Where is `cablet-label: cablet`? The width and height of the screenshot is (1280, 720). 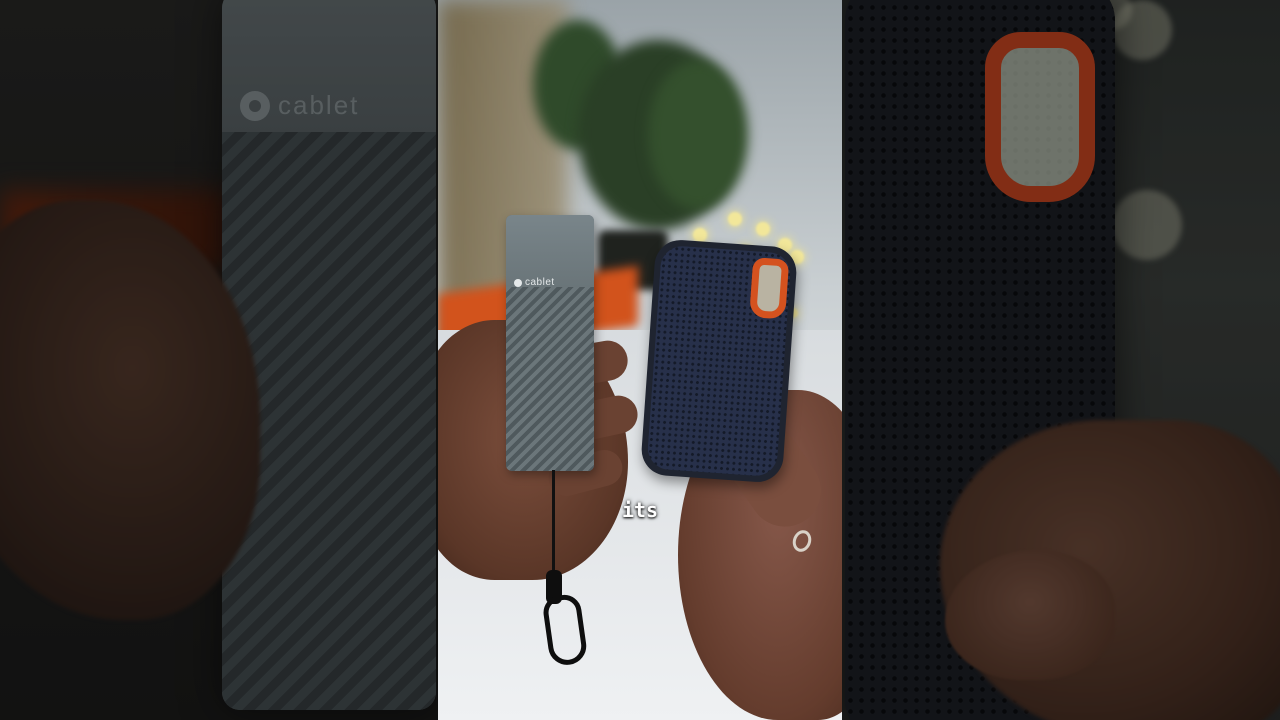 cablet-label: cablet is located at coordinates (534, 282).